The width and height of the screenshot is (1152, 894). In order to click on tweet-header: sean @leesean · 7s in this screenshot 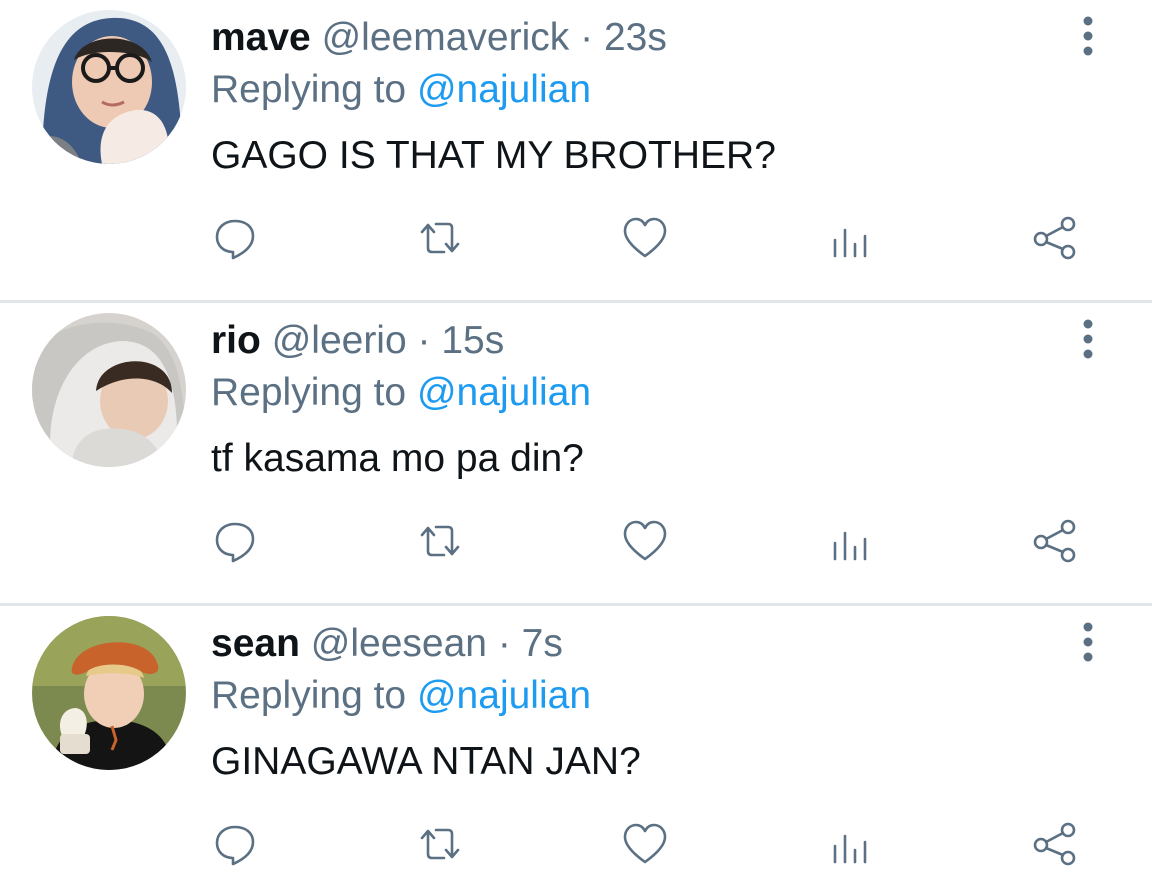, I will do `click(387, 644)`.